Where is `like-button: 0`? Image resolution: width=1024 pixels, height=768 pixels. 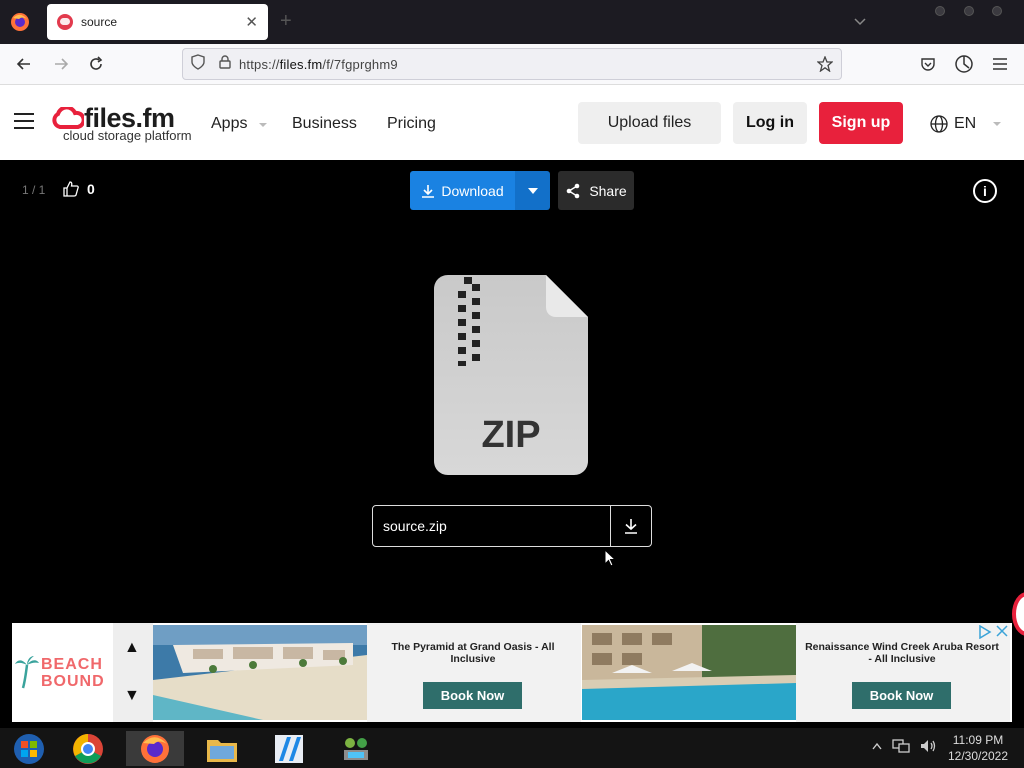
like-button: 0 is located at coordinates (79, 189).